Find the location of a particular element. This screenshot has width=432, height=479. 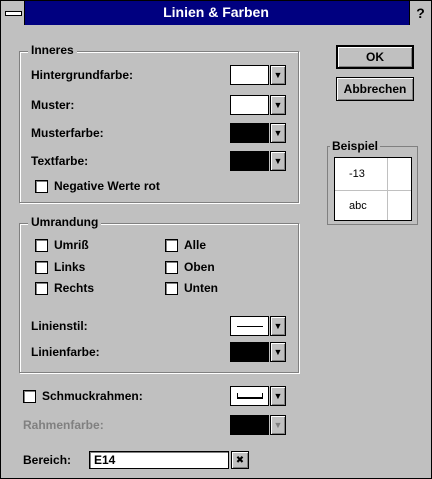

grid-line-horizontal is located at coordinates (373, 190).